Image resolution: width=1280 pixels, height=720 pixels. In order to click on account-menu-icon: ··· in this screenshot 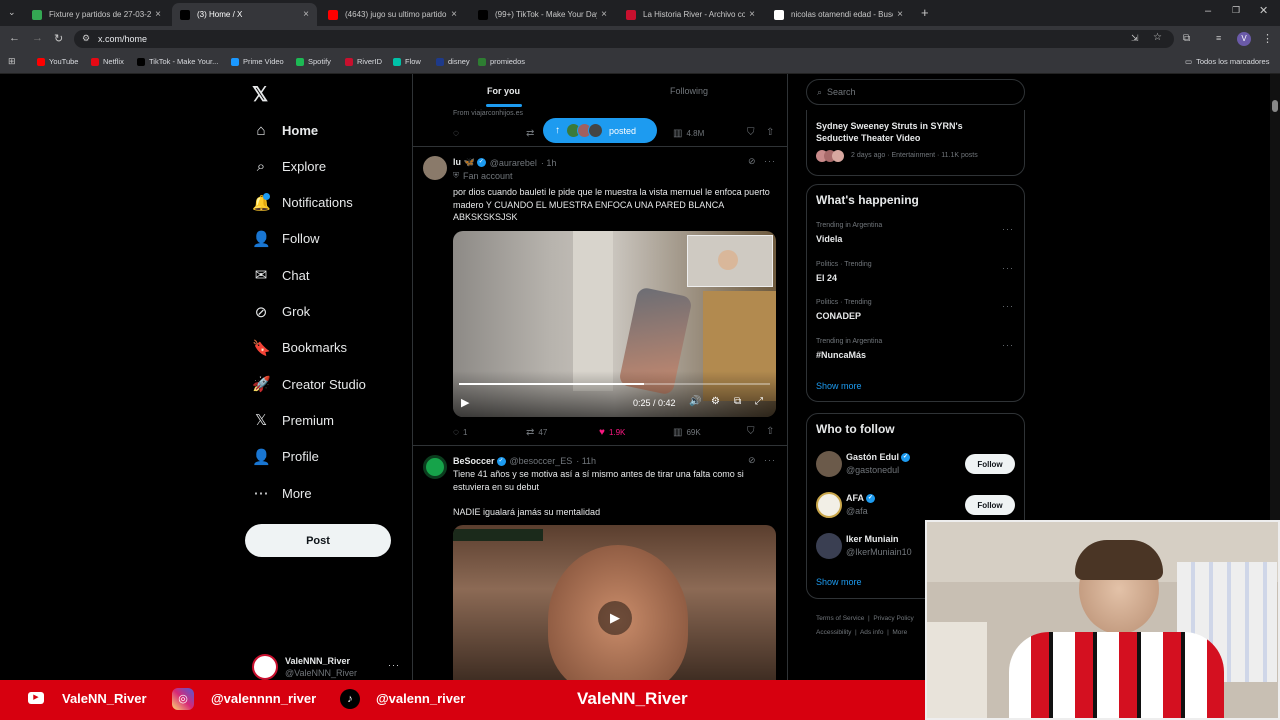, I will do `click(394, 665)`.